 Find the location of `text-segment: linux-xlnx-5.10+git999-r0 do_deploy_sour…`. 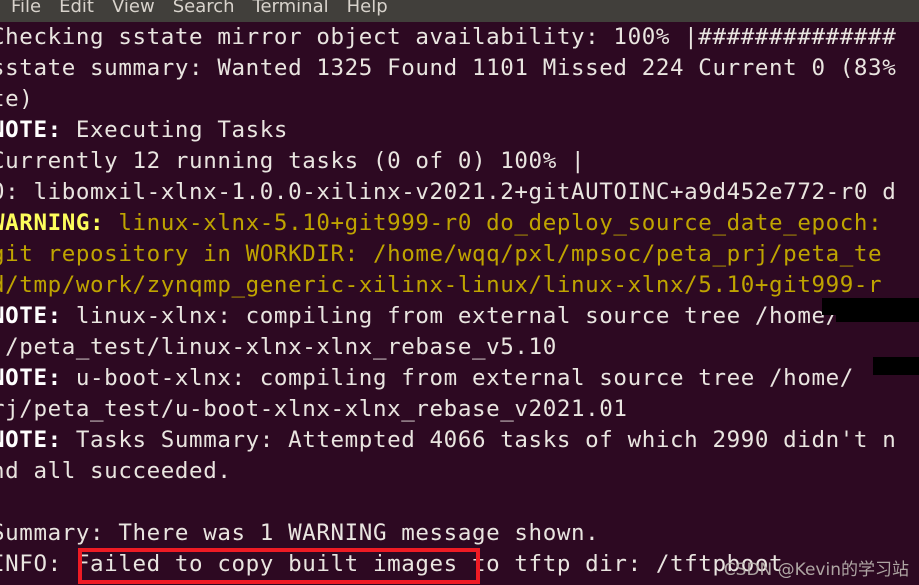

text-segment: linux-xlnx-5.10+git999-r0 do_deploy_sour… is located at coordinates (493, 223).